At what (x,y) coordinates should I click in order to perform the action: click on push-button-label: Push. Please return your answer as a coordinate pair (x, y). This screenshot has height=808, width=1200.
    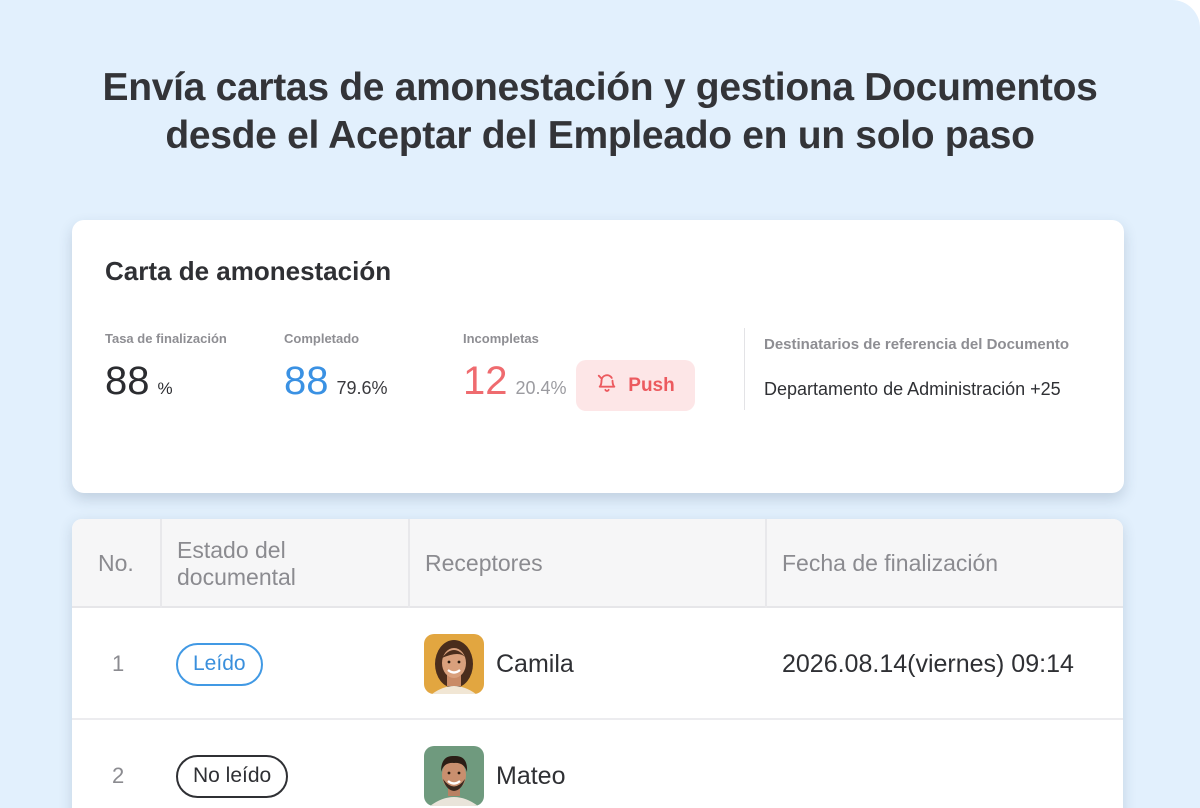
    Looking at the image, I should click on (651, 385).